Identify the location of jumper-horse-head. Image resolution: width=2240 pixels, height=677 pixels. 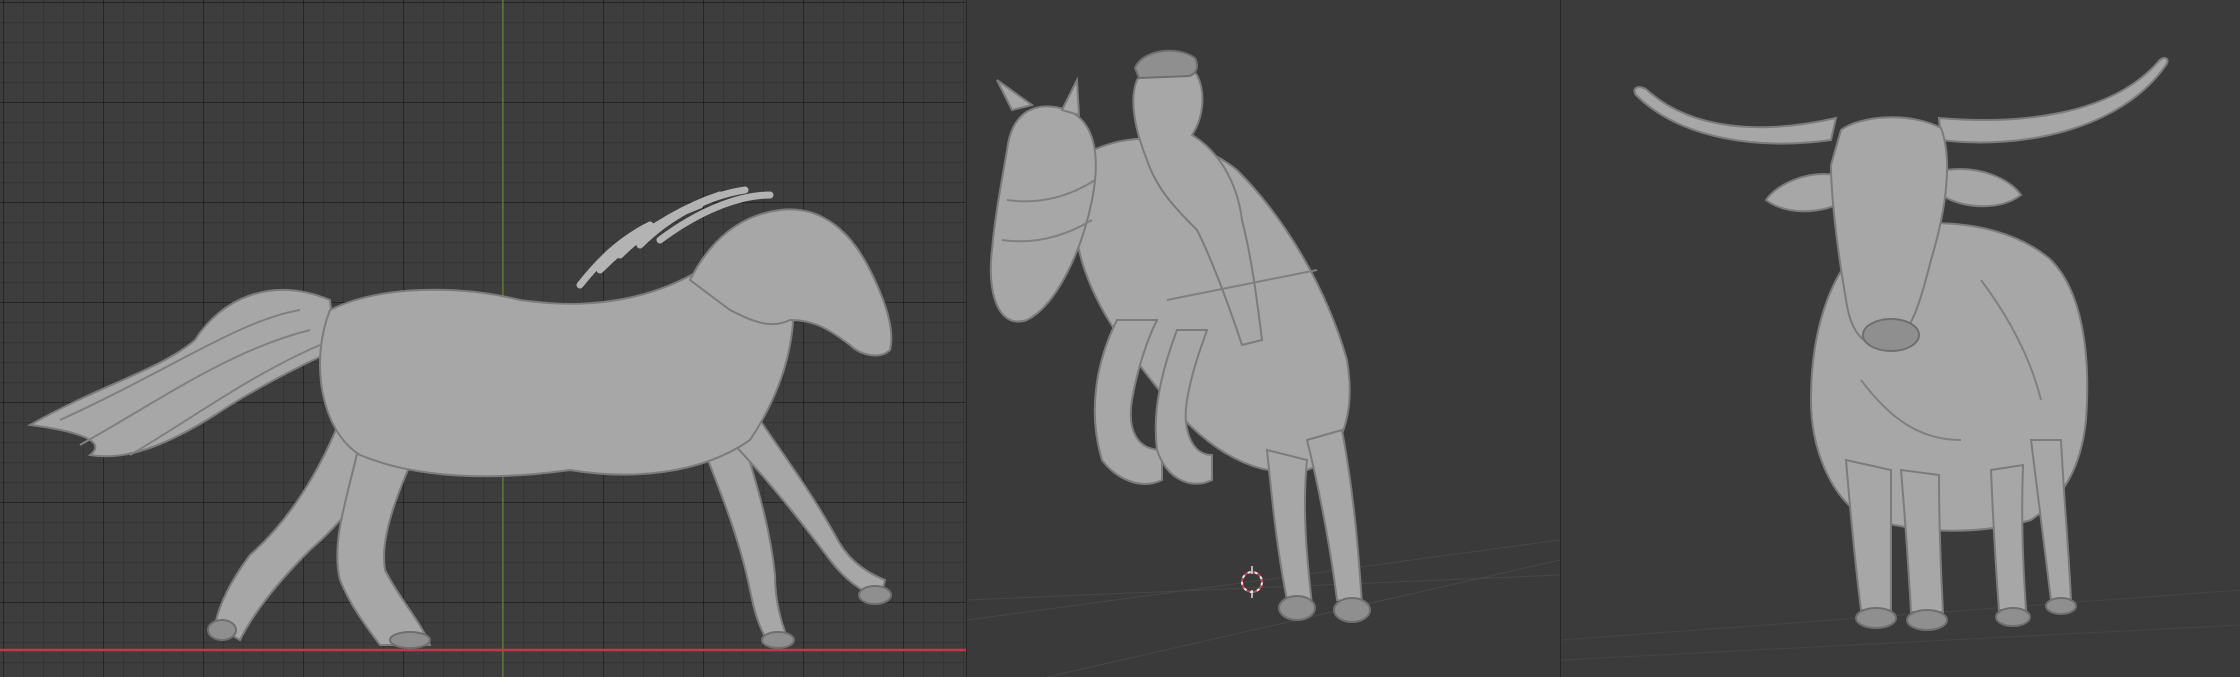
(1043, 214).